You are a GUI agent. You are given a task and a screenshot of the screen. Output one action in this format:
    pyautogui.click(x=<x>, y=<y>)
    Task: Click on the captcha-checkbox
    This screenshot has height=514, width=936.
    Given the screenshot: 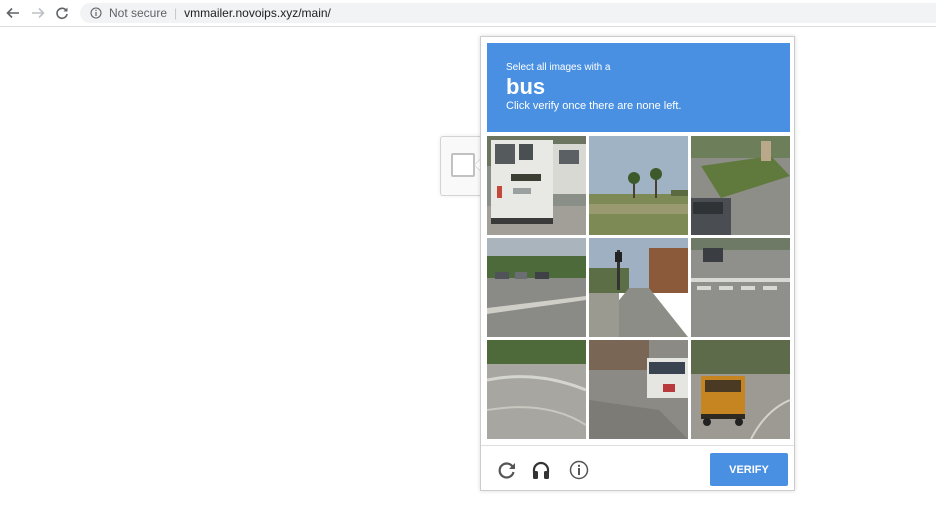 What is the action you would take?
    pyautogui.click(x=463, y=165)
    